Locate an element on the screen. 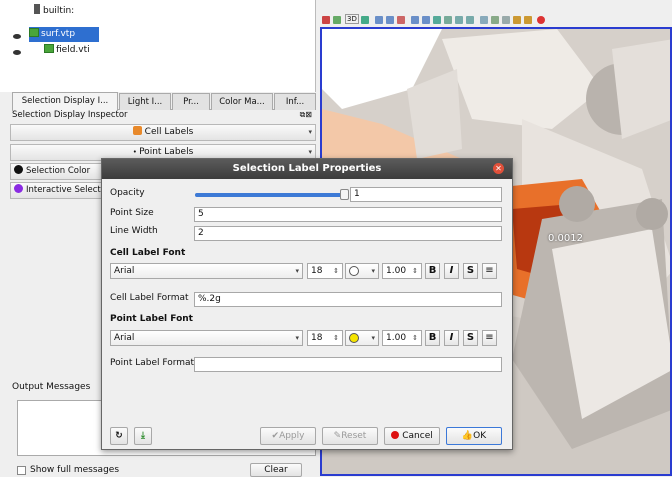 The width and height of the screenshot is (672, 477). stop-icon is located at coordinates (395, 435).